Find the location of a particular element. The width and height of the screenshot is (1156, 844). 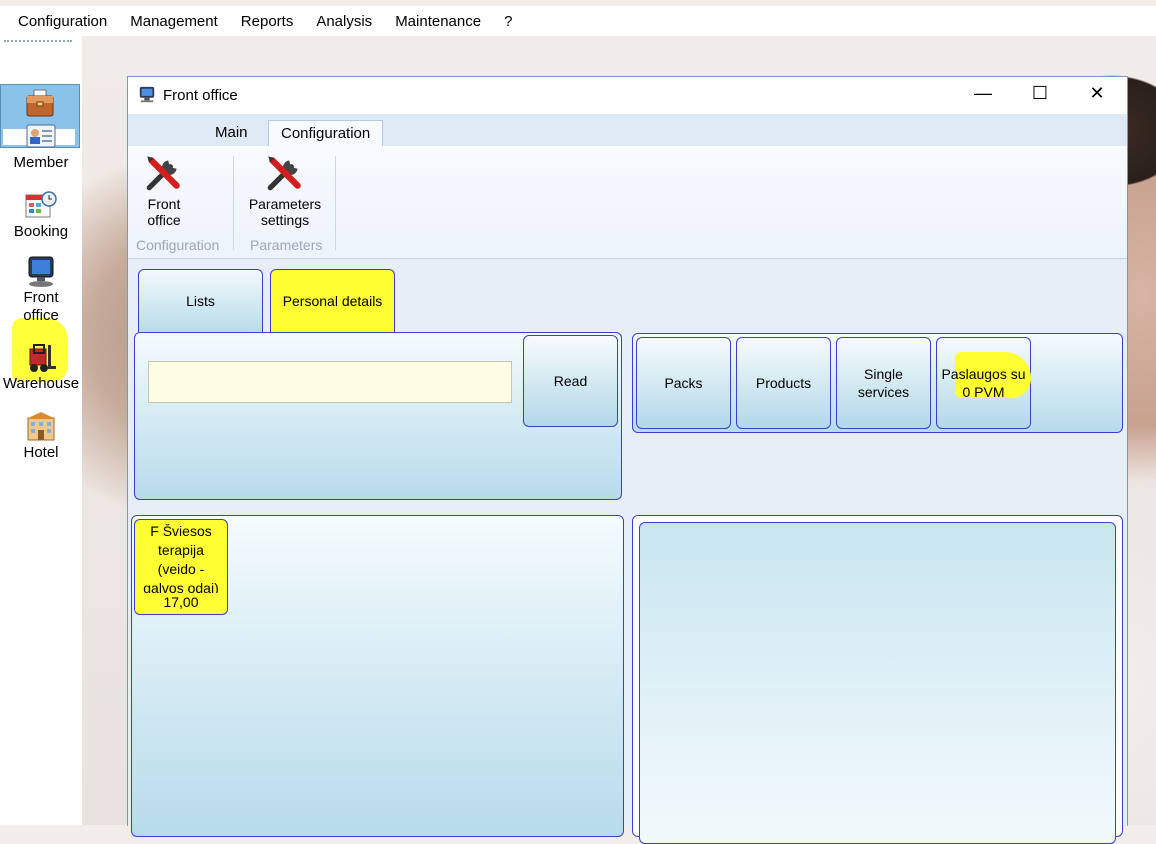

read-button: Read is located at coordinates (570, 381).